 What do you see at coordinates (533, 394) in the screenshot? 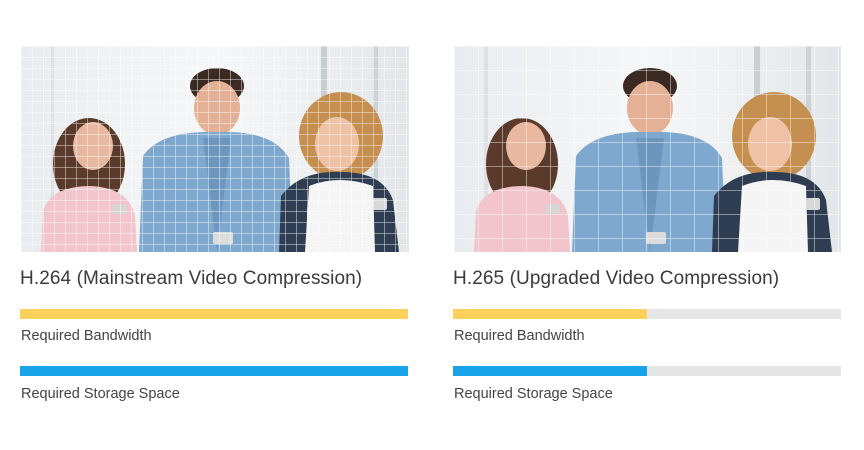
I see `h265-storage-label: Required Storage Space` at bounding box center [533, 394].